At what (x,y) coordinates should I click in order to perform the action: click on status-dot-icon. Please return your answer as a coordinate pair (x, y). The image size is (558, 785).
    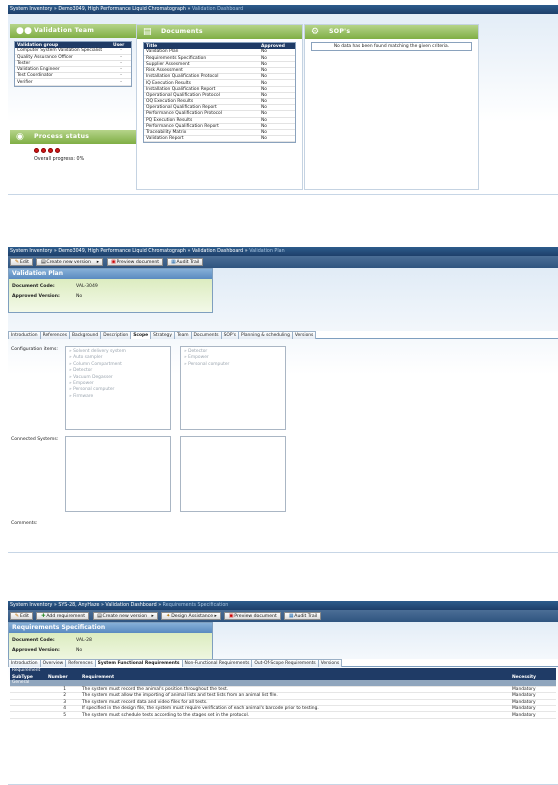
    Looking at the image, I should click on (50, 150).